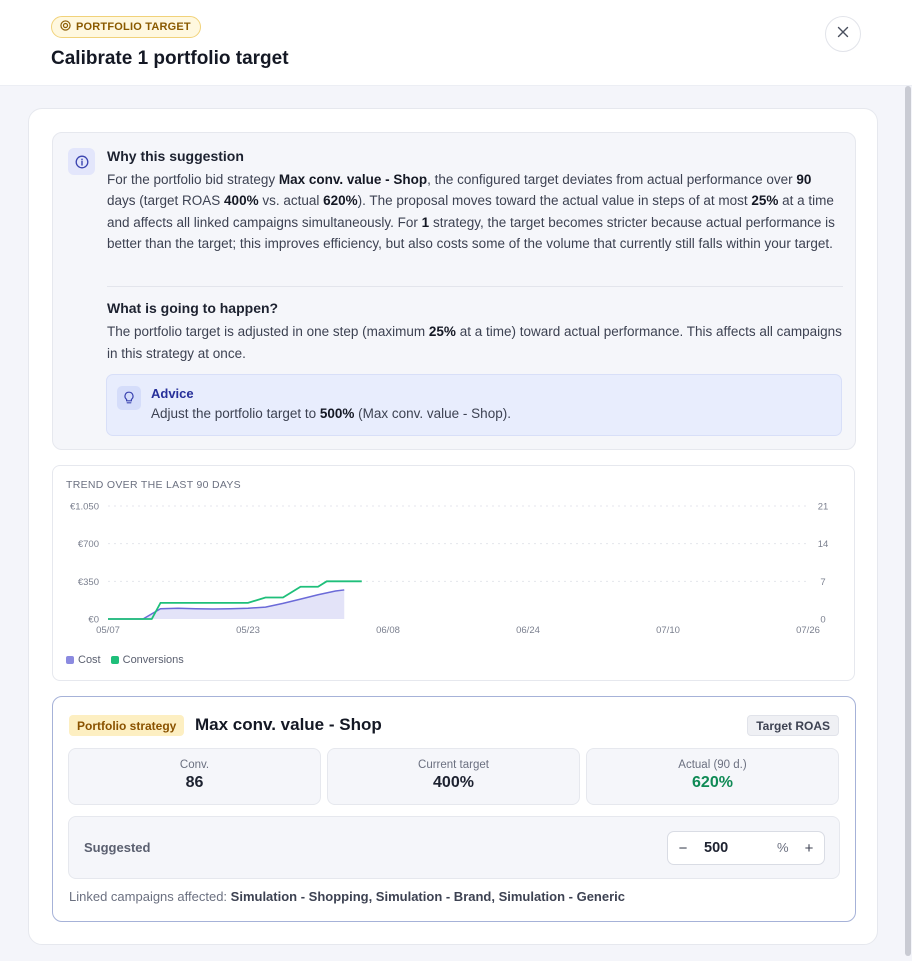 The width and height of the screenshot is (912, 961). Describe the element at coordinates (746, 848) in the screenshot. I see `target-stepper: − 500 % +` at that location.